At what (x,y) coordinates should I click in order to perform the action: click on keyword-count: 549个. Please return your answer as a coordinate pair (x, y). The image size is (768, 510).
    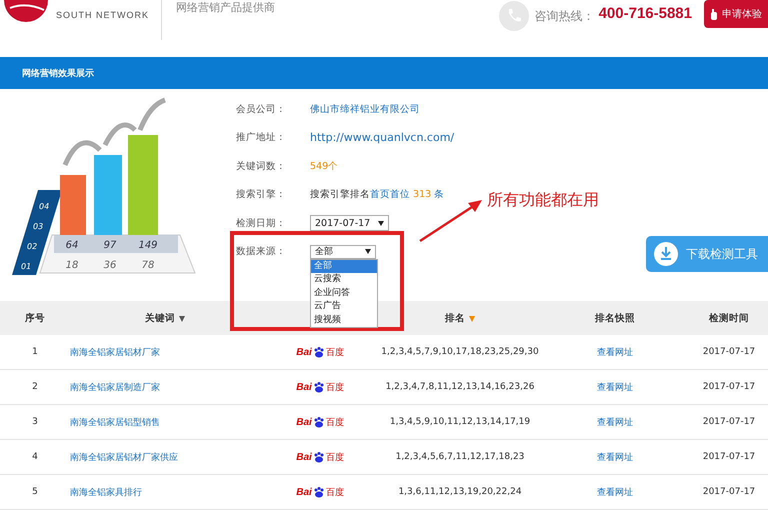
    Looking at the image, I should click on (324, 166).